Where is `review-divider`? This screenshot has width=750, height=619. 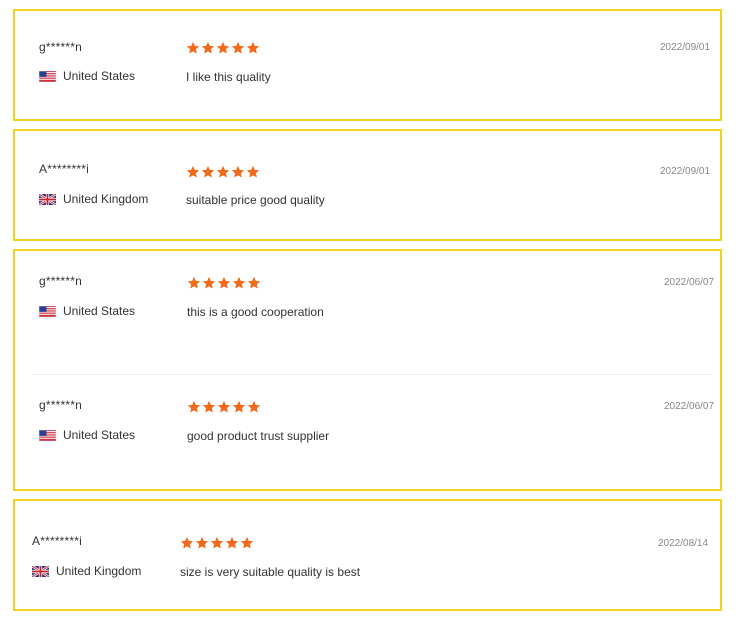
review-divider is located at coordinates (371, 374).